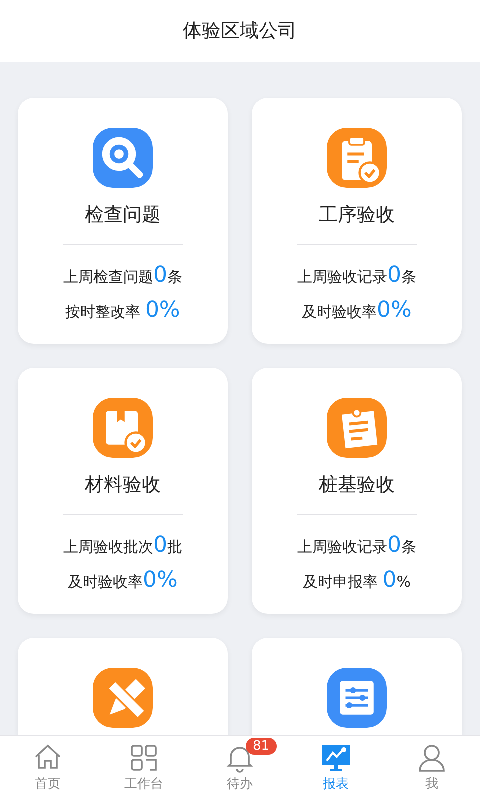  I want to click on report-card: 工序验收 上周验收记录0条 及时验收率0%, so click(357, 221).